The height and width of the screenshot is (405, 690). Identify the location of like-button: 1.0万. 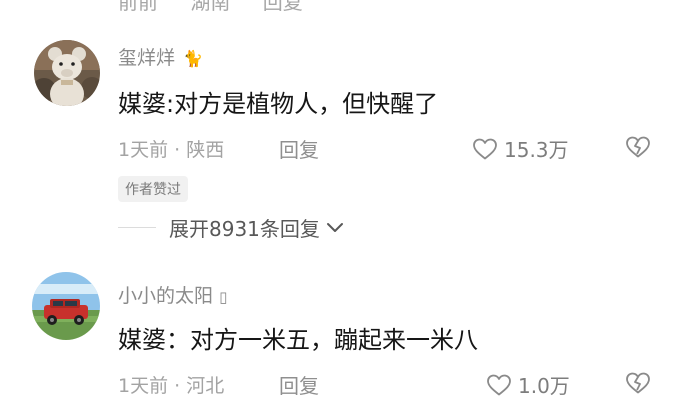
(528, 384).